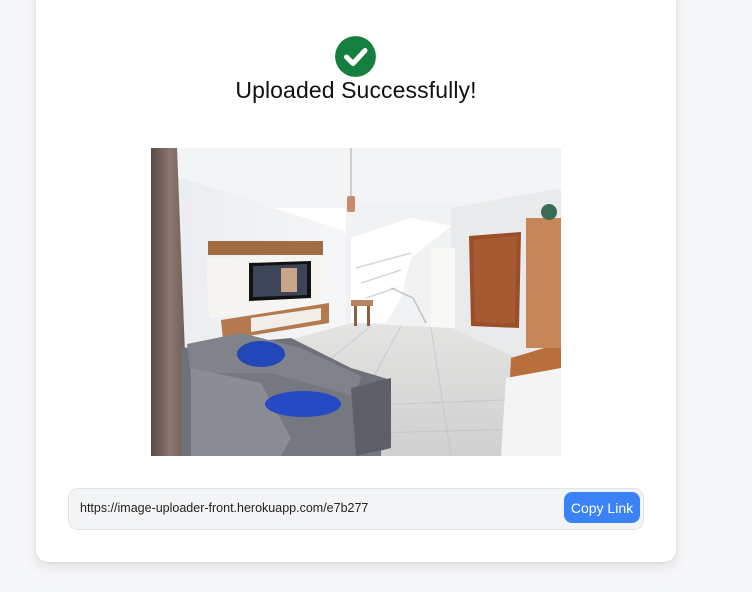 The height and width of the screenshot is (592, 752). What do you see at coordinates (602, 507) in the screenshot?
I see `copy-link-button: Copy Link` at bounding box center [602, 507].